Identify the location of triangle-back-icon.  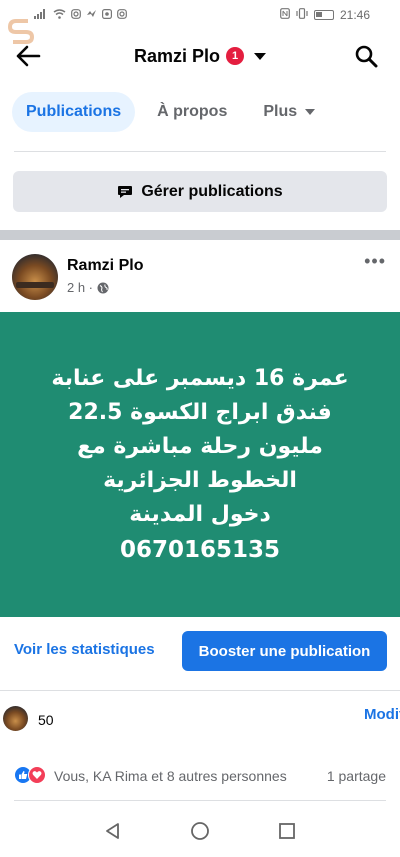
(113, 831).